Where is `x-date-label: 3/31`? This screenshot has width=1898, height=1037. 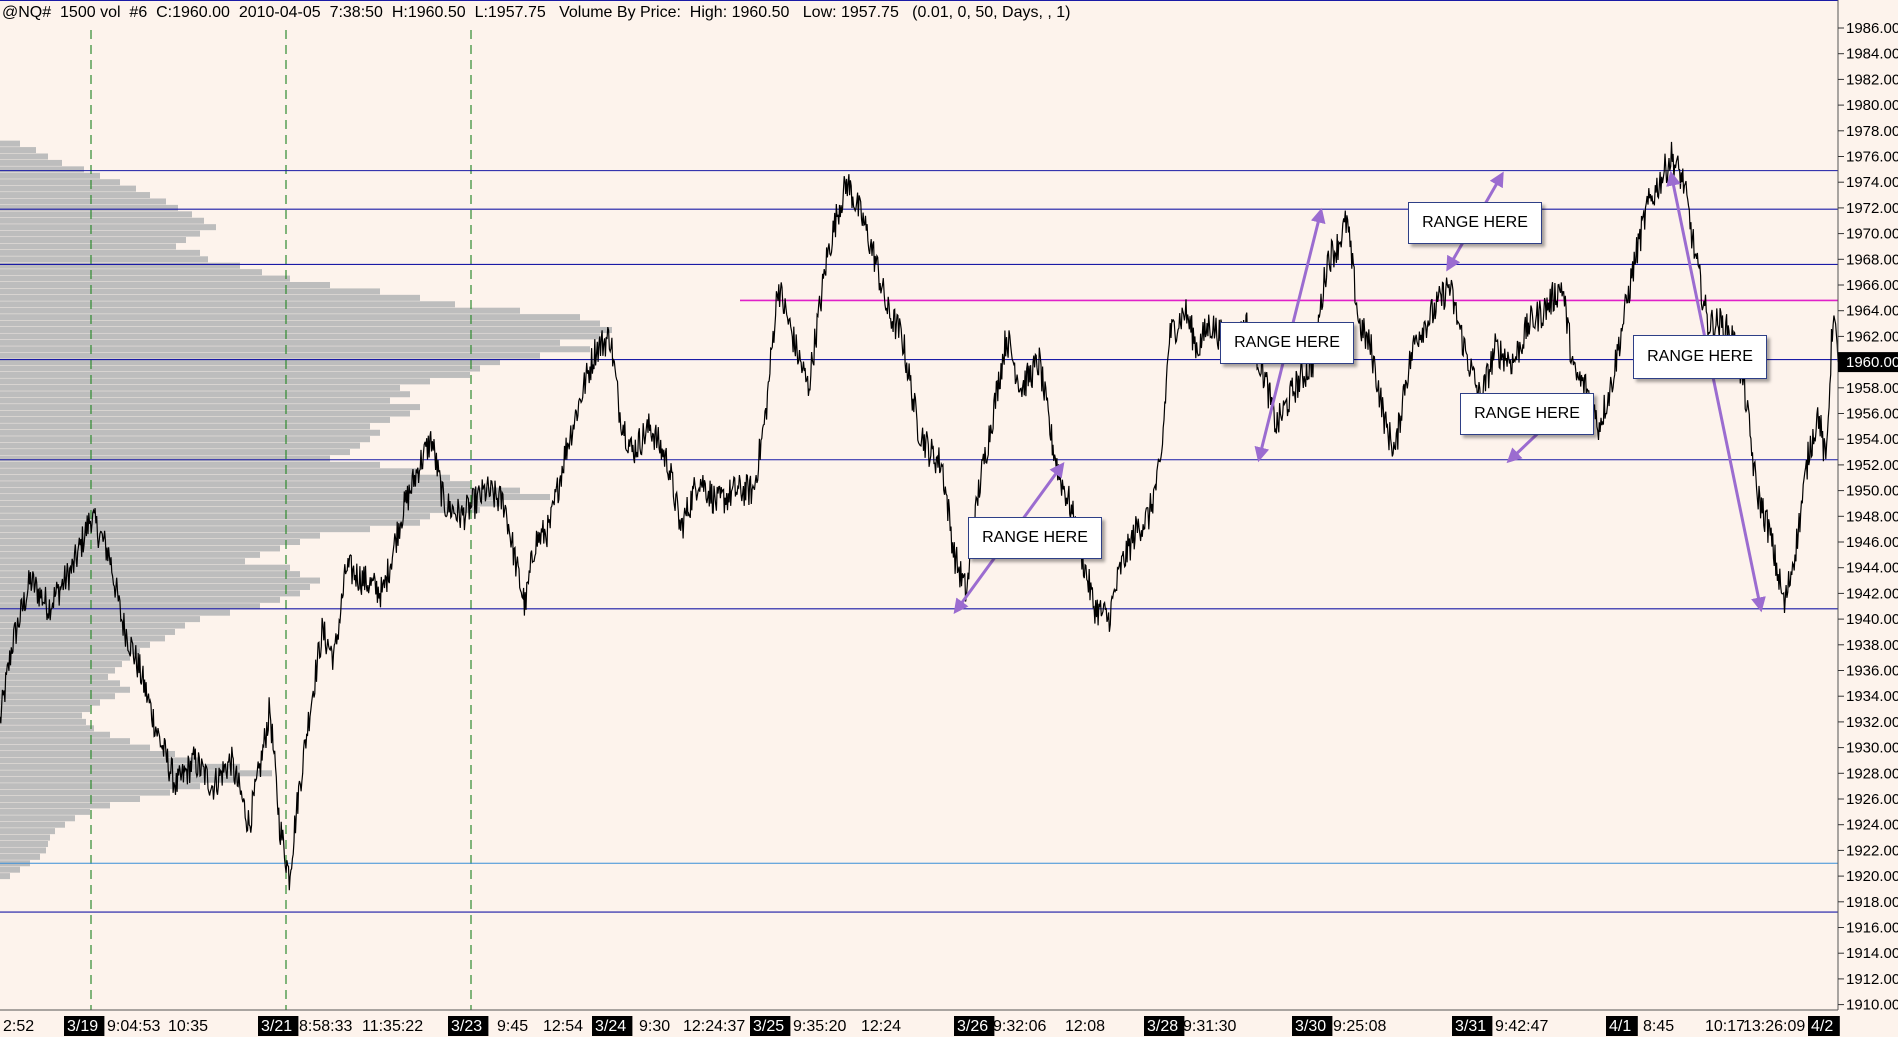 x-date-label: 3/31 is located at coordinates (1470, 1026).